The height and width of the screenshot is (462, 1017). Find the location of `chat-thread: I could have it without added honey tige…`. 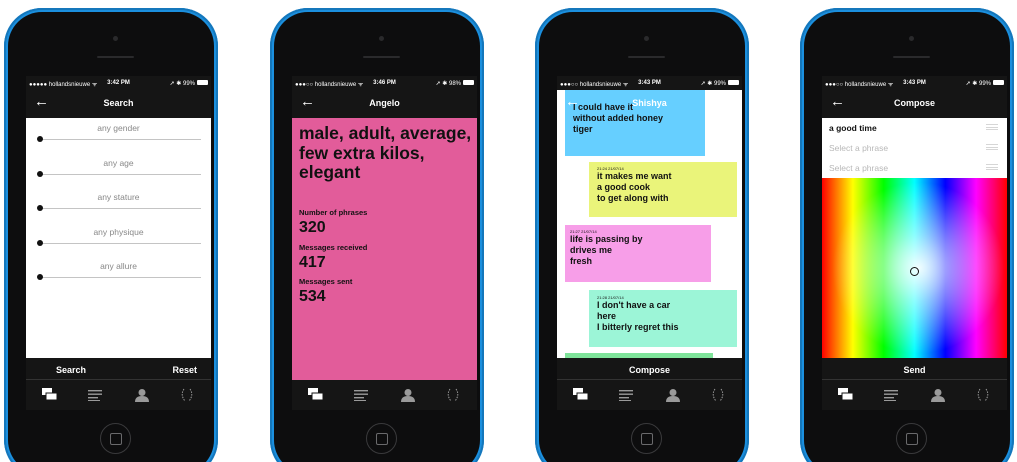

chat-thread: I could have it without added honey tige… is located at coordinates (649, 224).